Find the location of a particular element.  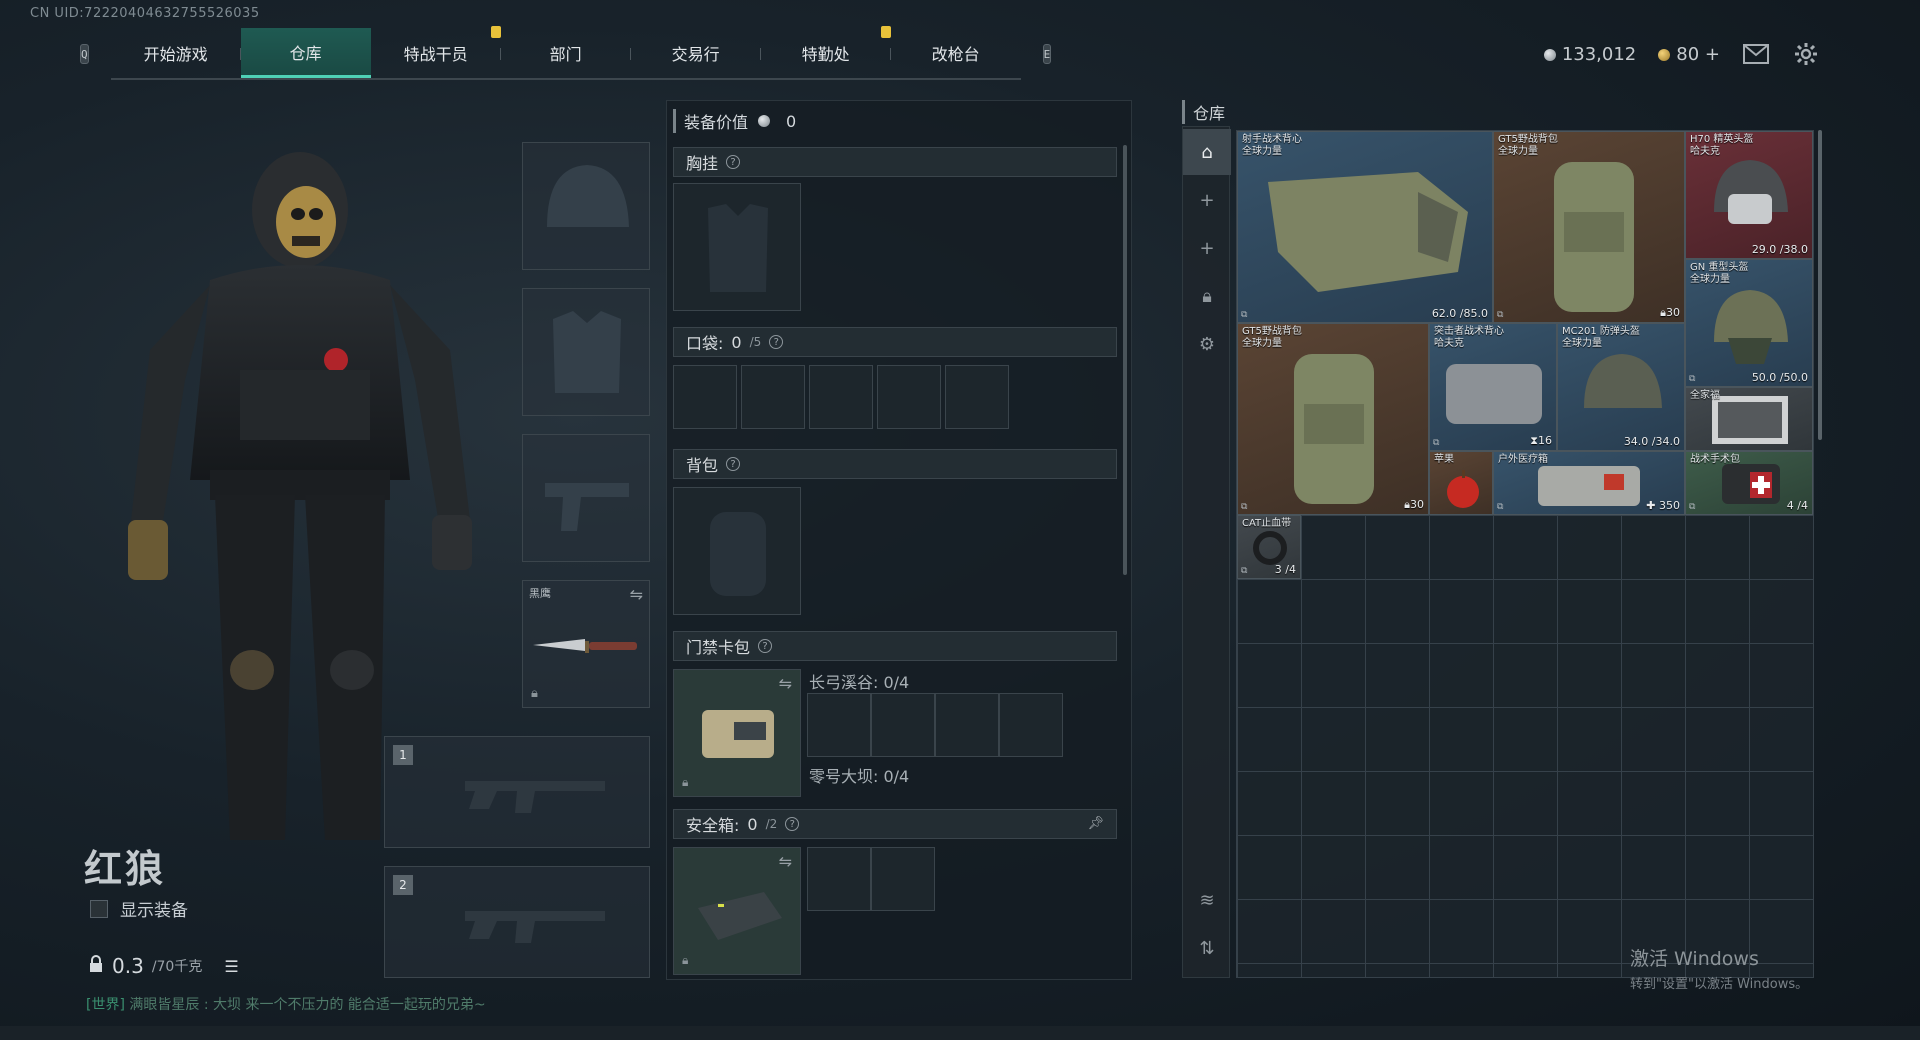

tab-gunsmith: 改枪台 is located at coordinates (956, 53).